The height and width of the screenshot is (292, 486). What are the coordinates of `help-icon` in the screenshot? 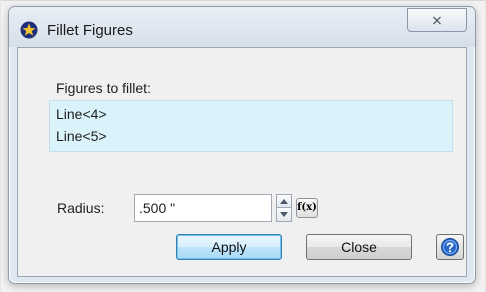 It's located at (450, 247).